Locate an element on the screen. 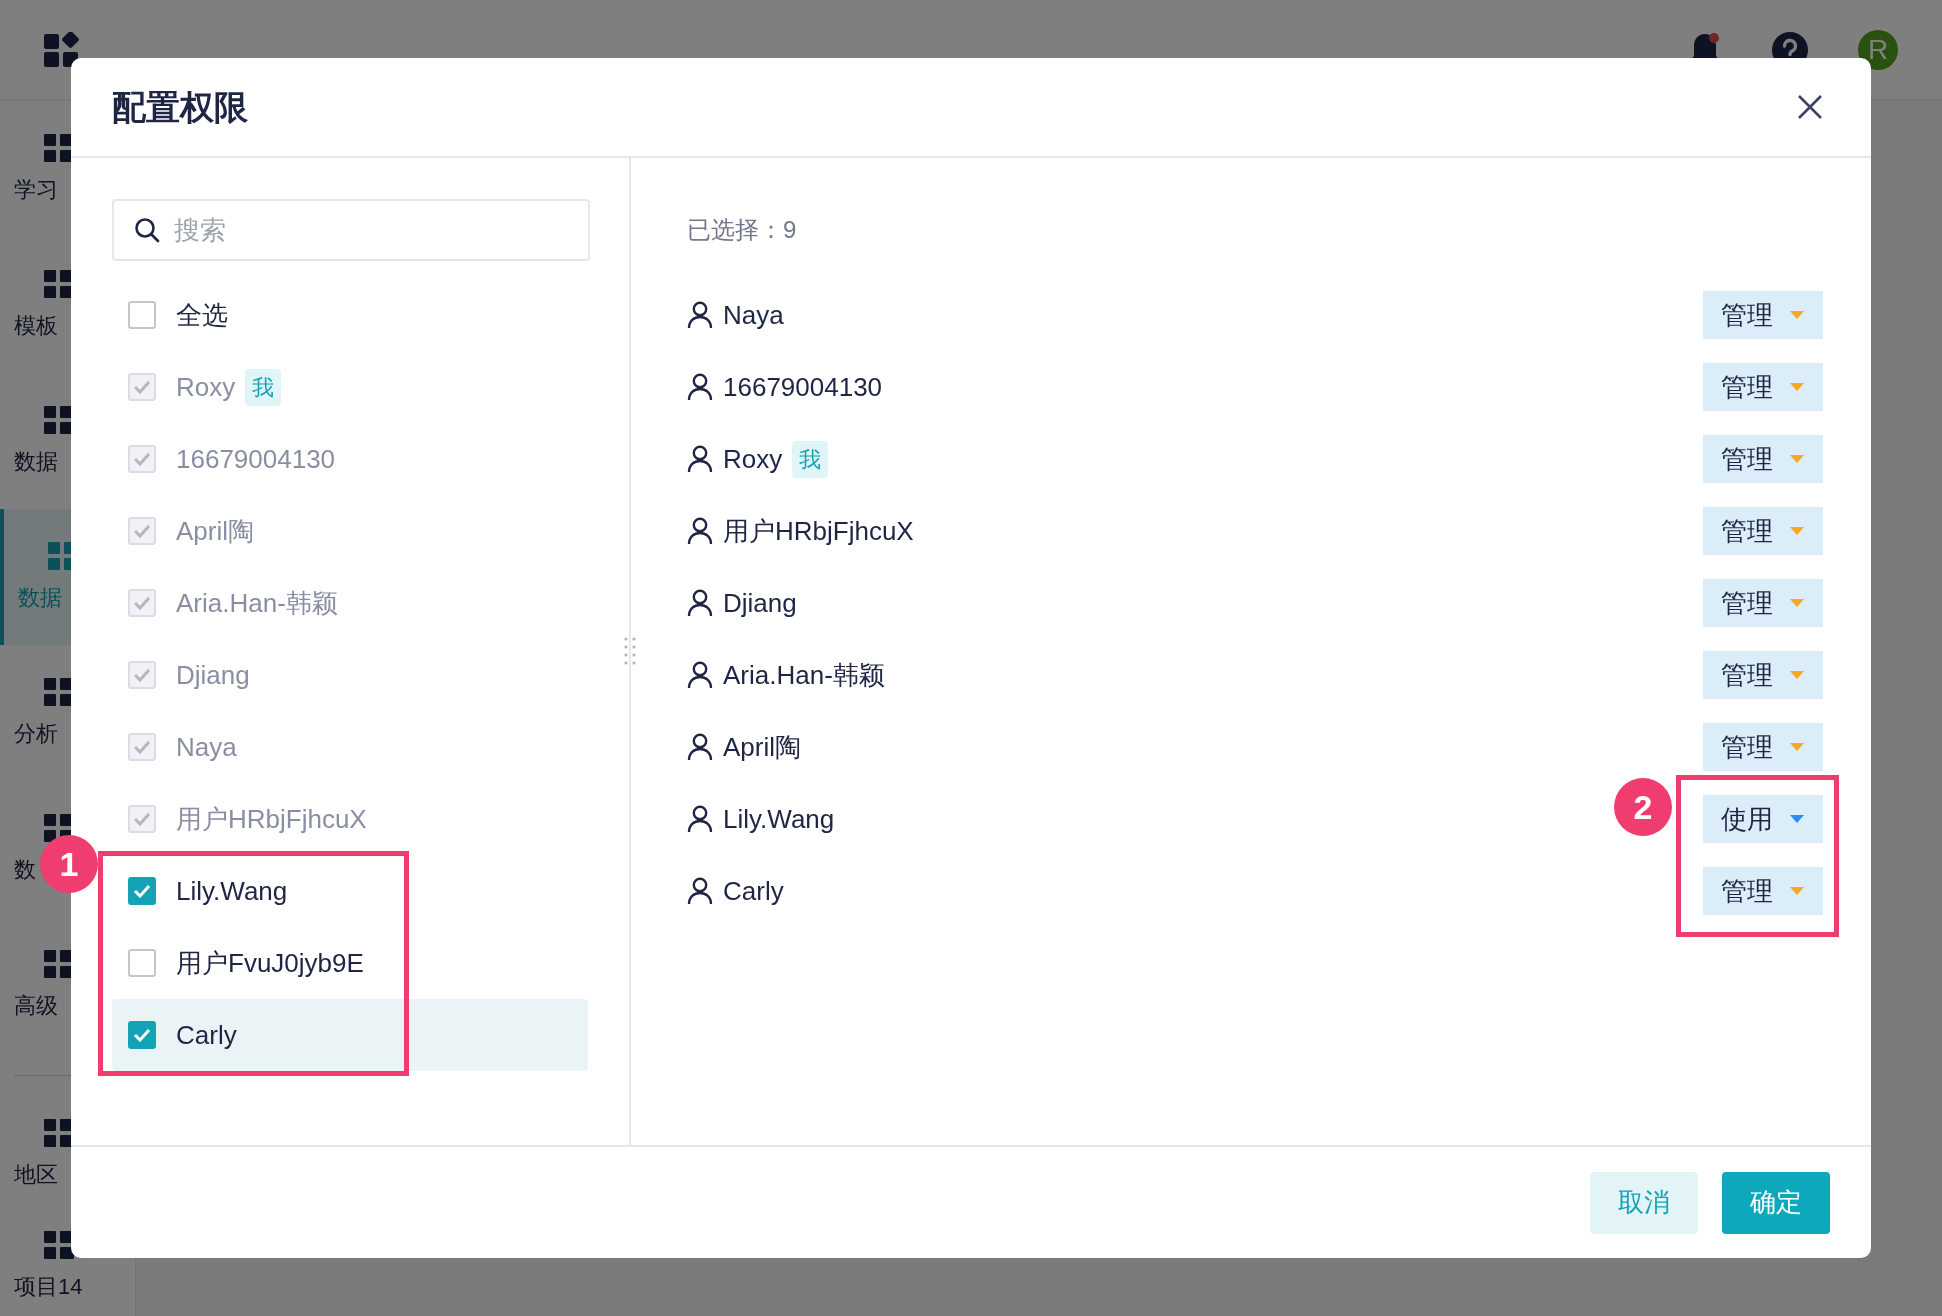 Image resolution: width=1942 pixels, height=1316 pixels. member-name: 用户FvuJ0jyb9E is located at coordinates (270, 963).